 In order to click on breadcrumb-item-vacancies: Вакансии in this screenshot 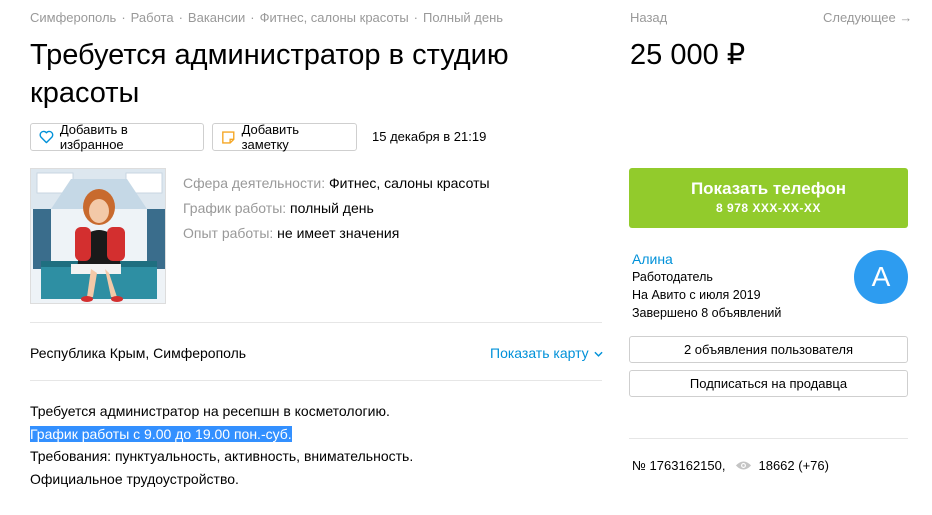, I will do `click(216, 17)`.